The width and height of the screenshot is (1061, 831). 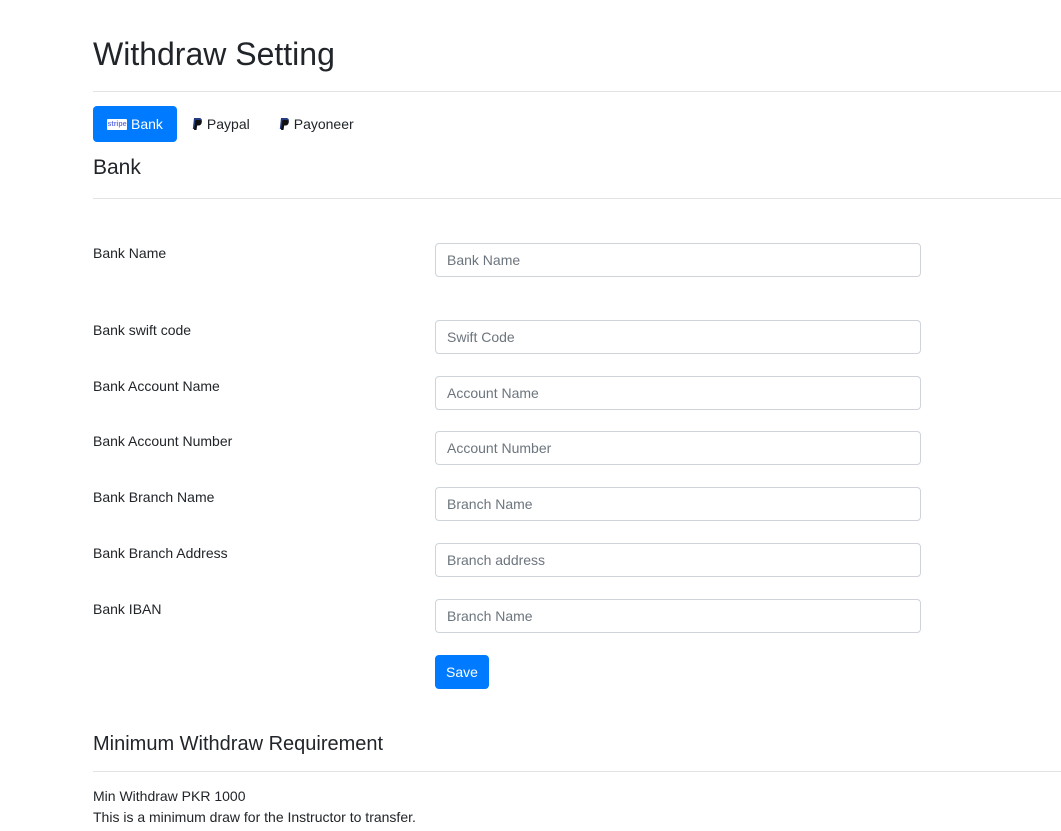 What do you see at coordinates (156, 386) in the screenshot?
I see `label-account-name: Bank Account Name` at bounding box center [156, 386].